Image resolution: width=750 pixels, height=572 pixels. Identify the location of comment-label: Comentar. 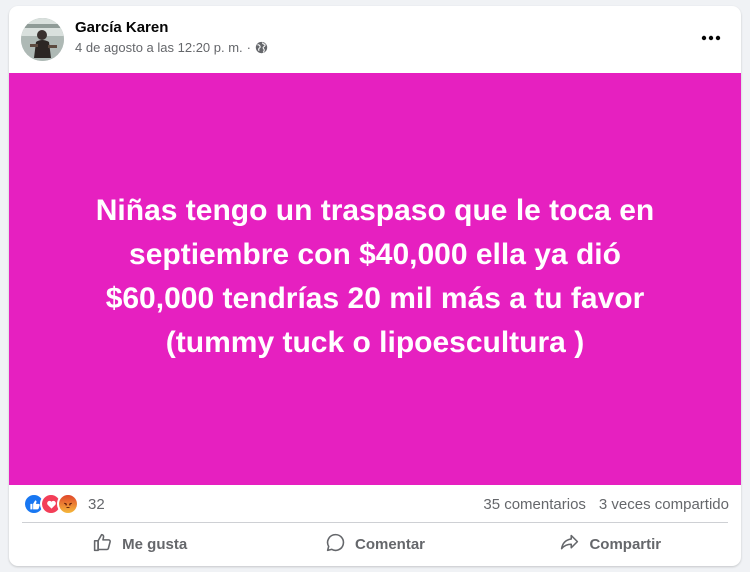
(389, 544).